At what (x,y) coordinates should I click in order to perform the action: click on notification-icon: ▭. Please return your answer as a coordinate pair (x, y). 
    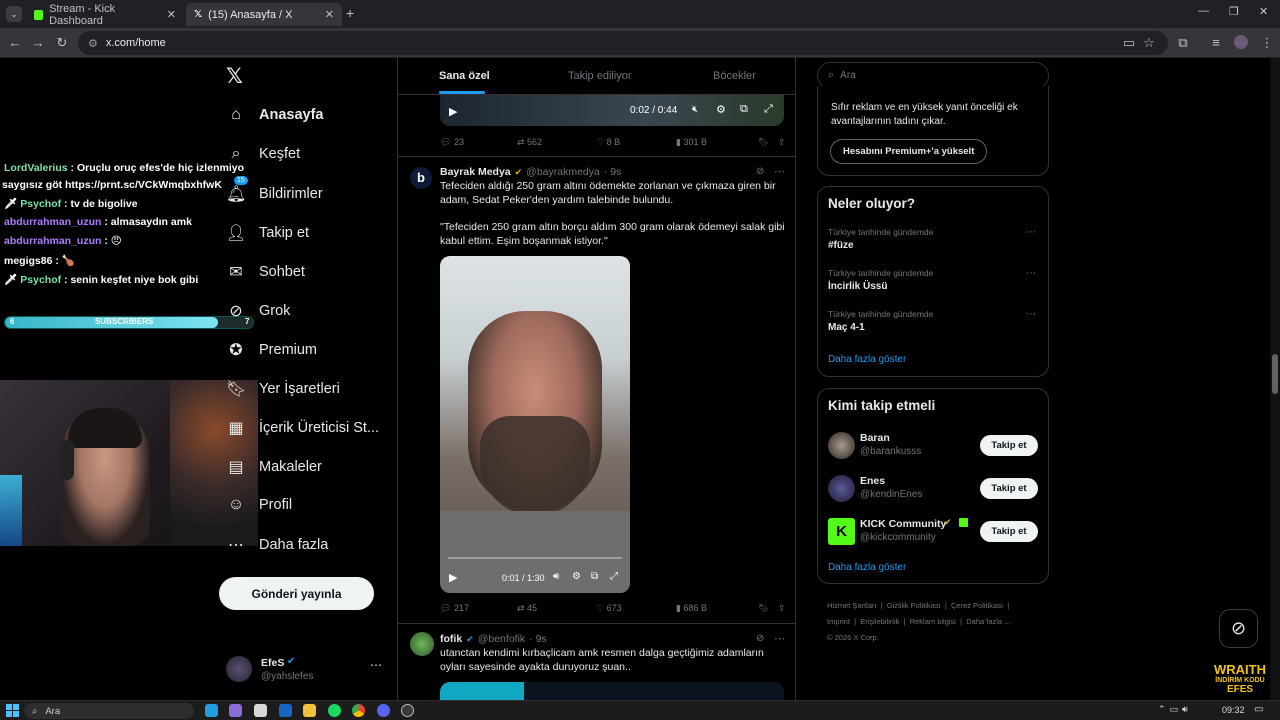
    Looking at the image, I should click on (1258, 709).